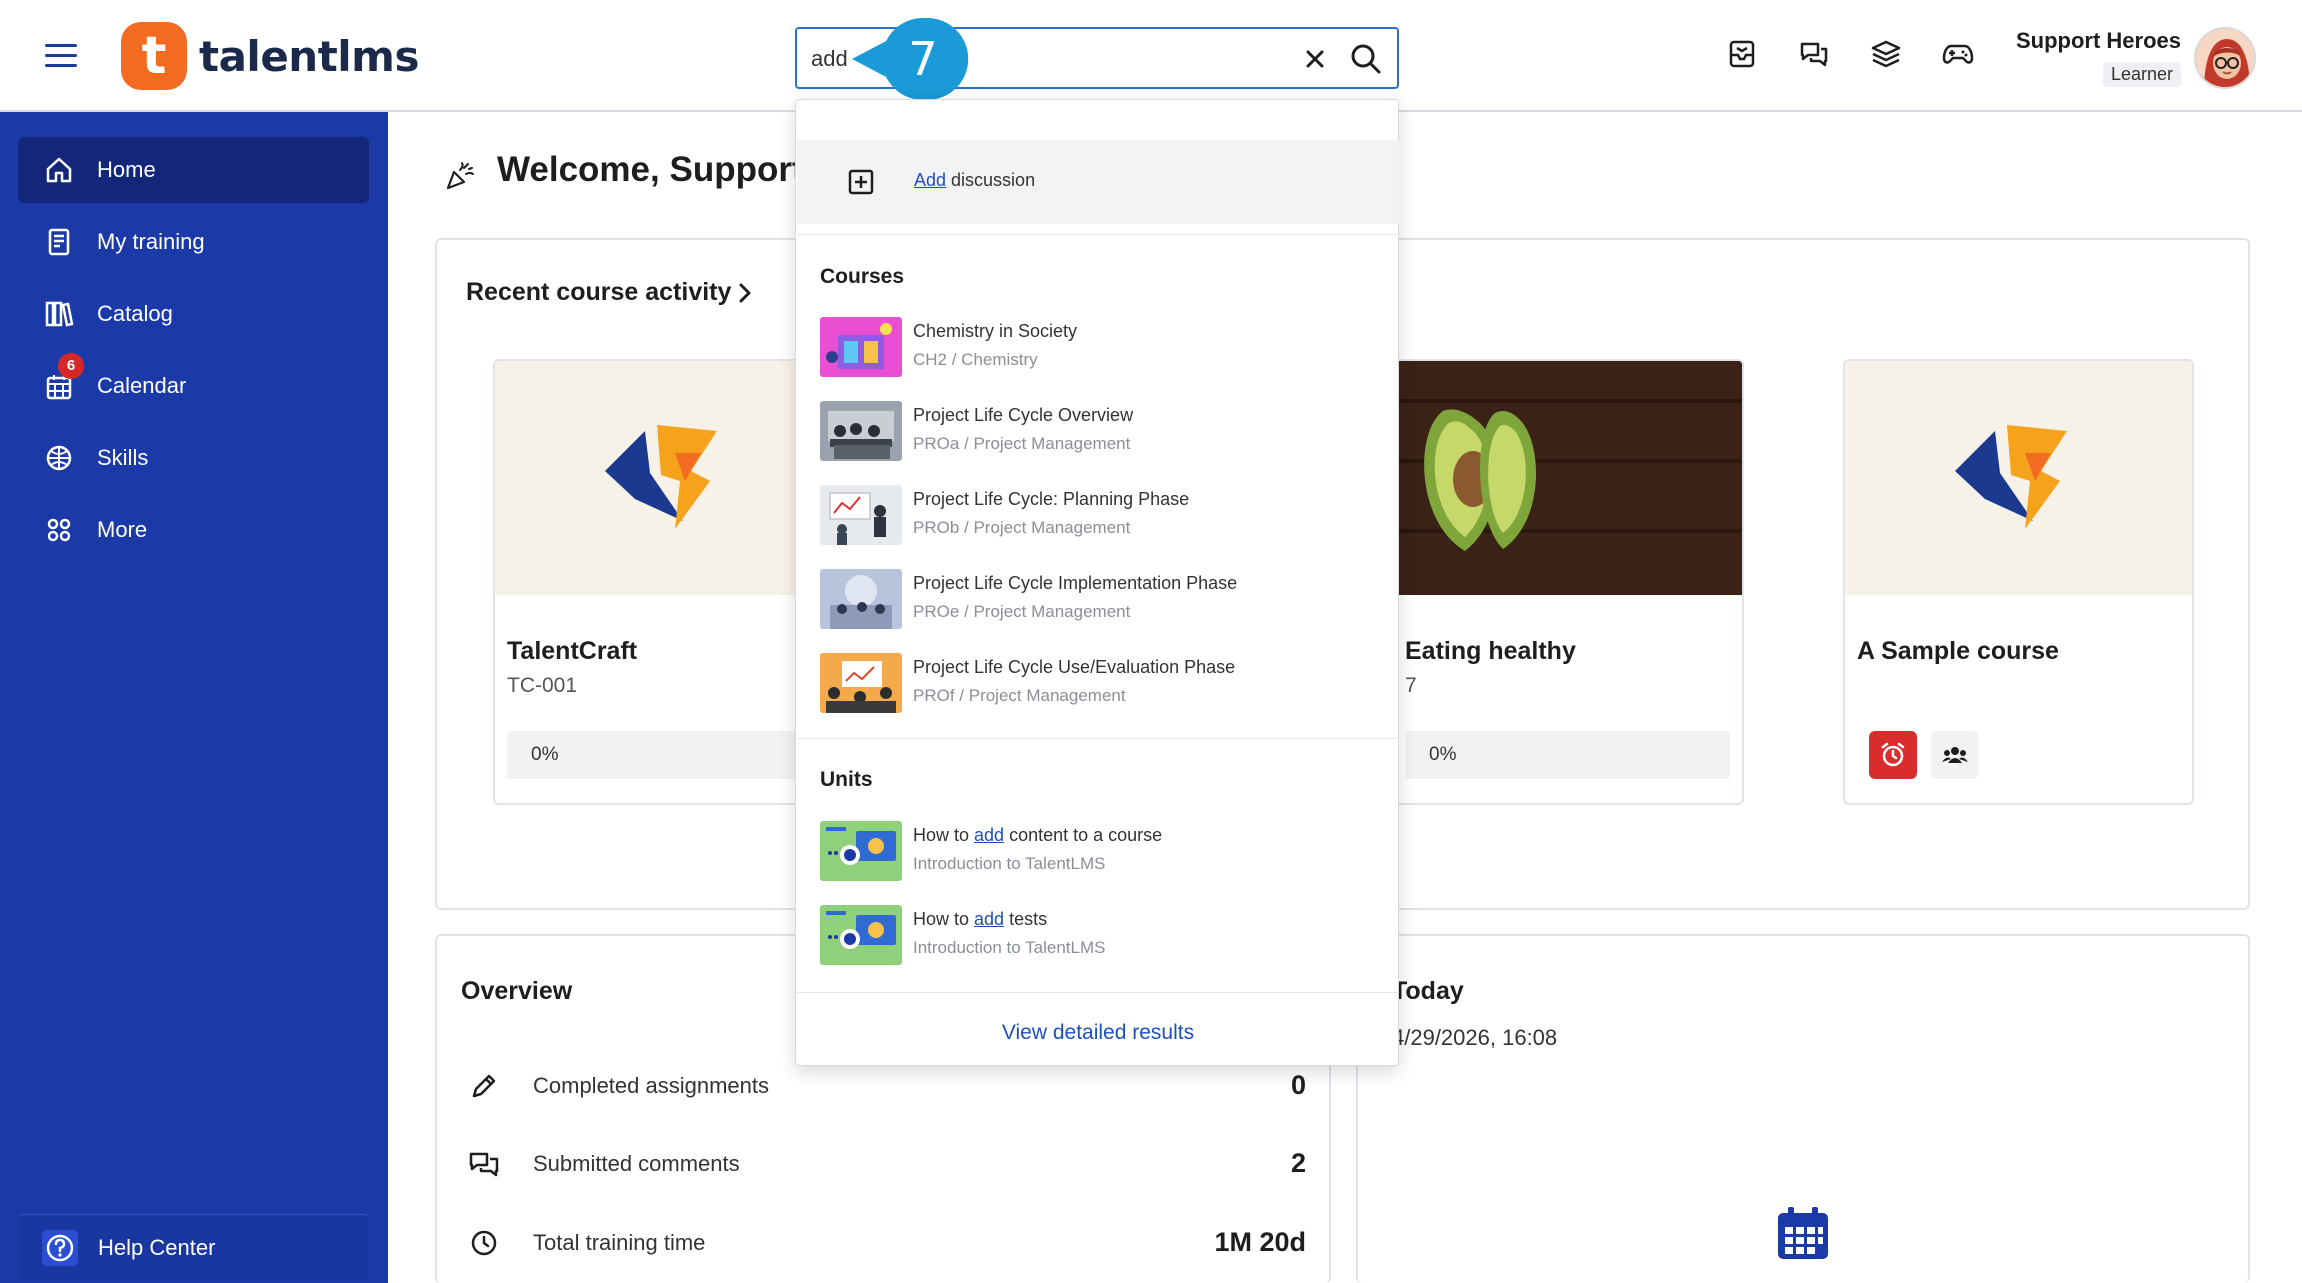 The width and height of the screenshot is (2302, 1283). Describe the element at coordinates (193, 170) in the screenshot. I see `sidebar-item-home: Home` at that location.